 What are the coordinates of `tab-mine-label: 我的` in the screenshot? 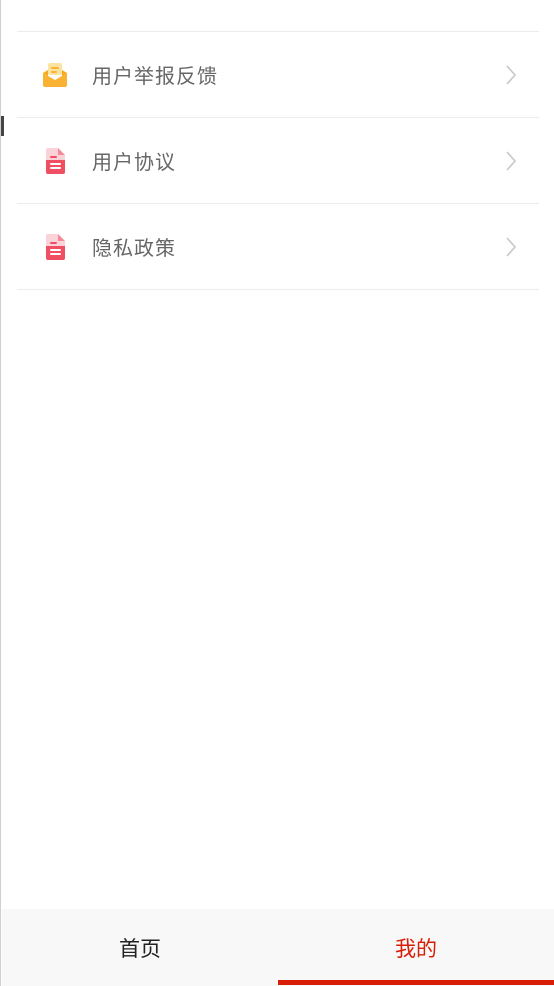 It's located at (416, 948).